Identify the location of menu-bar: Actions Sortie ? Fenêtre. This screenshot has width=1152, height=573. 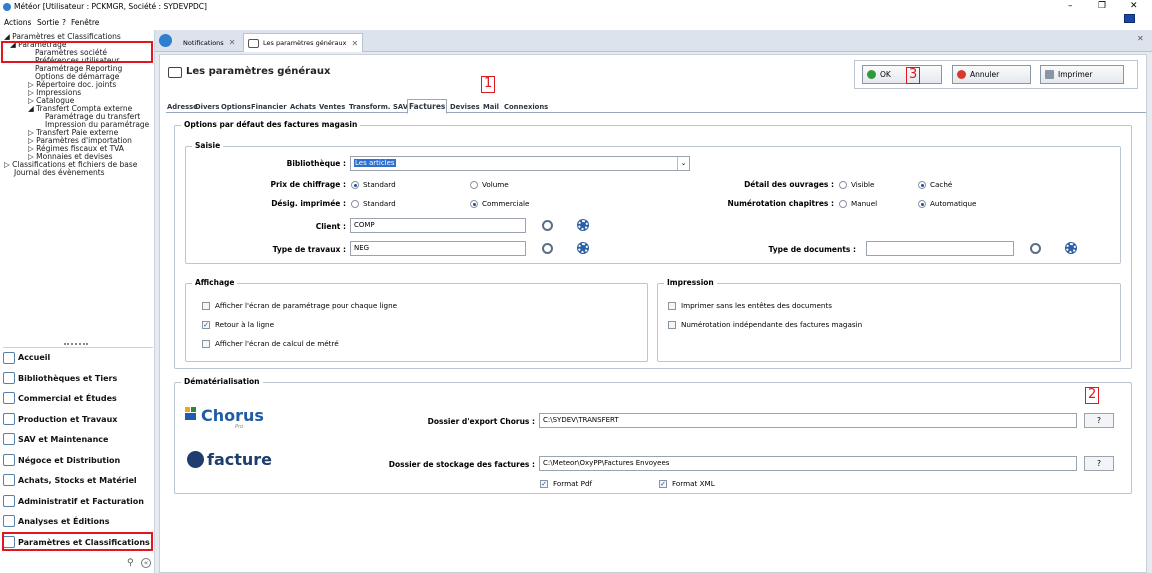
(576, 22).